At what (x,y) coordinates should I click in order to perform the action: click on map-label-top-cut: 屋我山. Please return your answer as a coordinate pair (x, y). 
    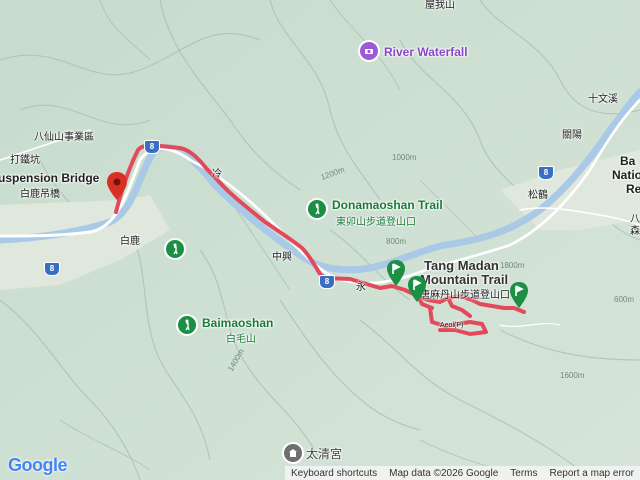
    Looking at the image, I should click on (440, 5).